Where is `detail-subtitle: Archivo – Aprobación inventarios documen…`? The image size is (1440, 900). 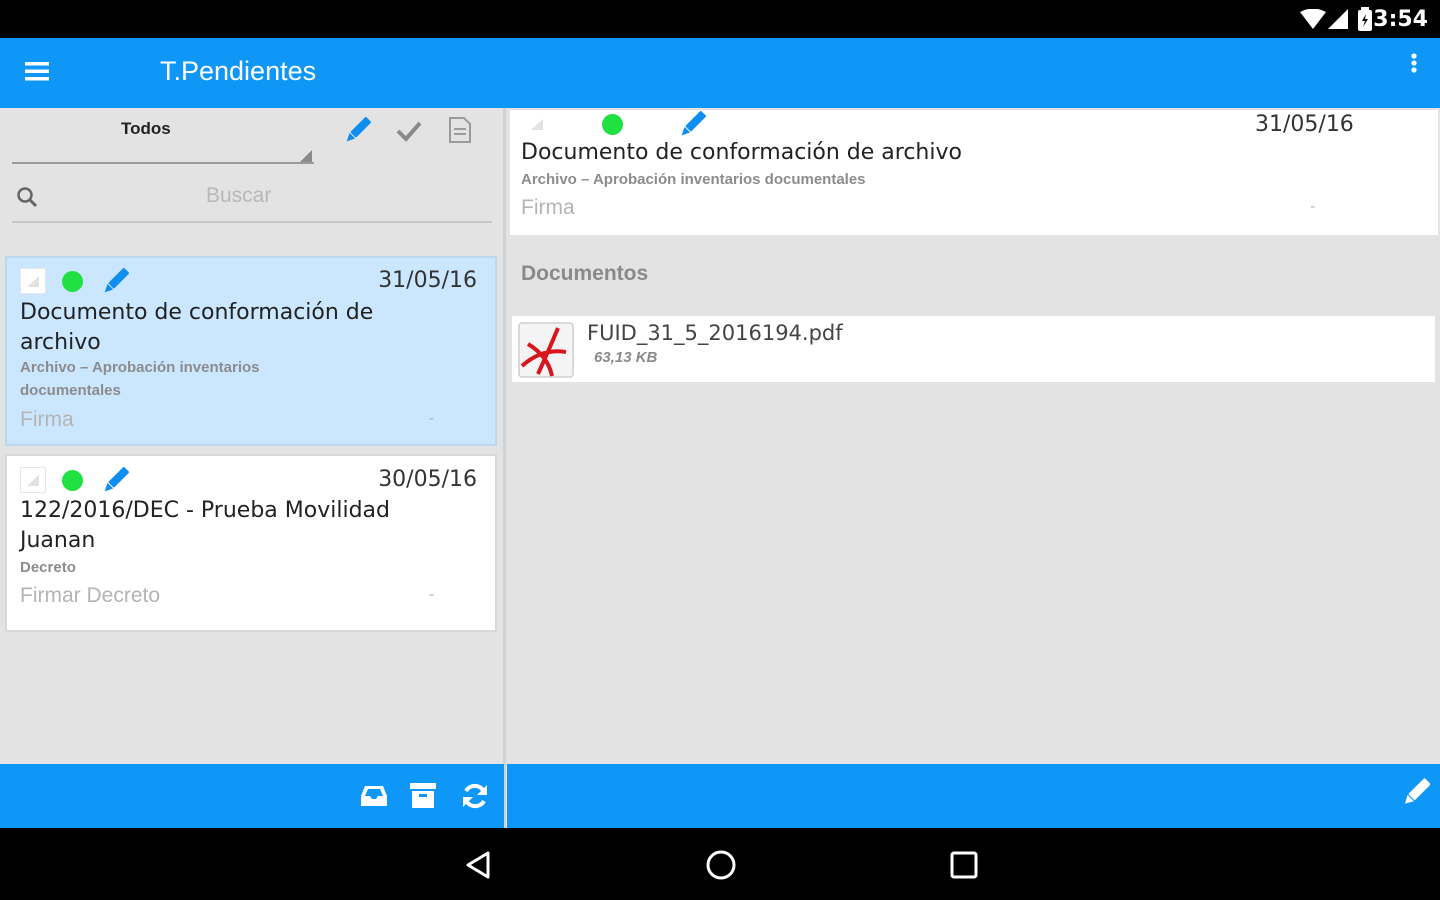
detail-subtitle: Archivo – Aprobación inventarios documen… is located at coordinates (693, 179).